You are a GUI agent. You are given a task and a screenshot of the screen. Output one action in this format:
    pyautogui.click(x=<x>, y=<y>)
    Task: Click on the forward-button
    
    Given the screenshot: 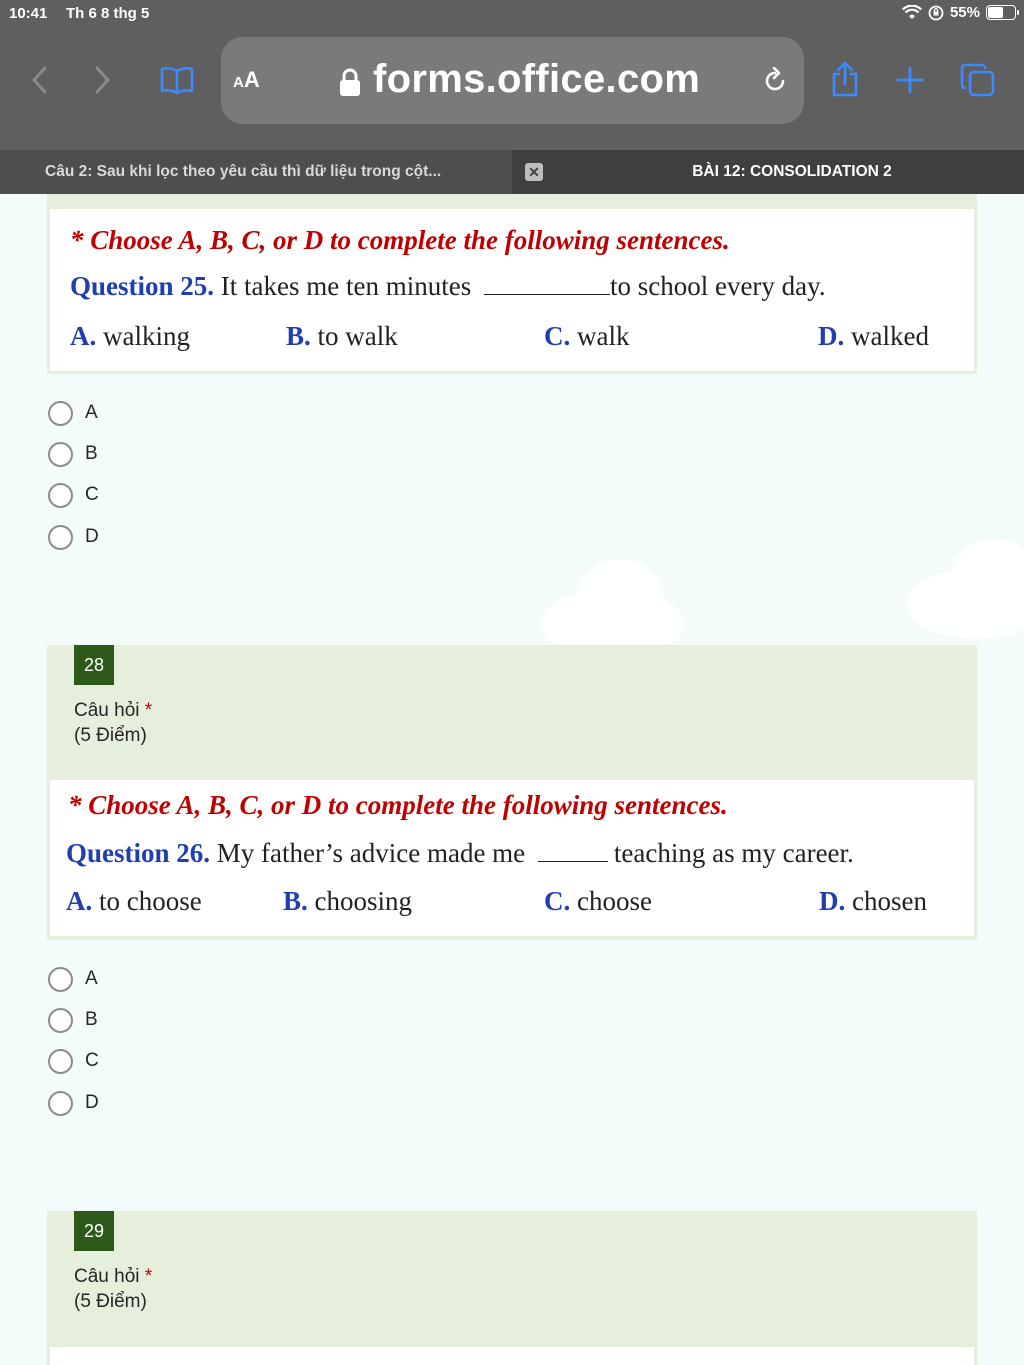 What is the action you would take?
    pyautogui.click(x=103, y=80)
    